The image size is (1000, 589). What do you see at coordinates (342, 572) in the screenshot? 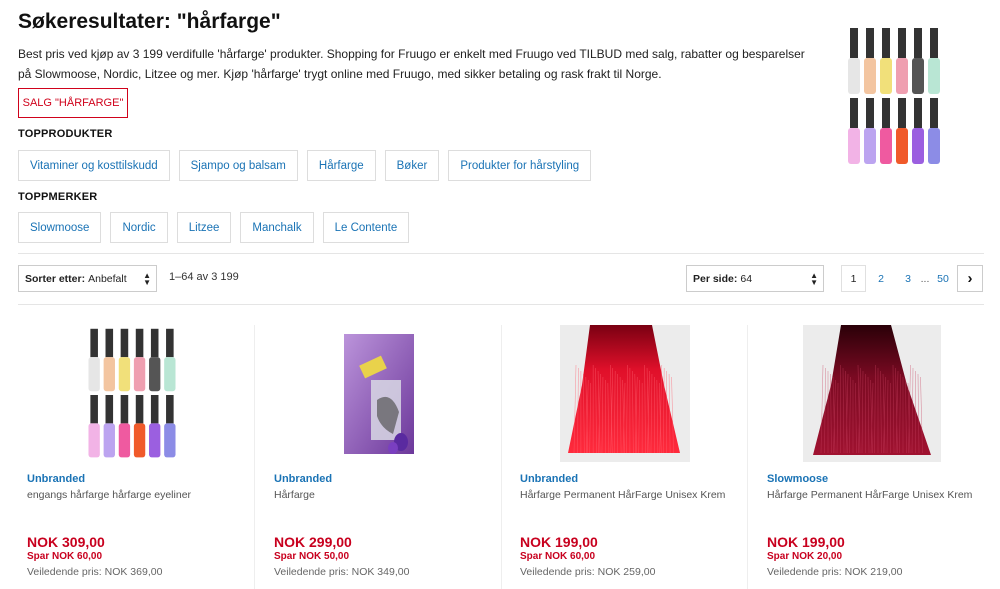
I see `product-rrp: Veiledende pris: NOK 349,00` at bounding box center [342, 572].